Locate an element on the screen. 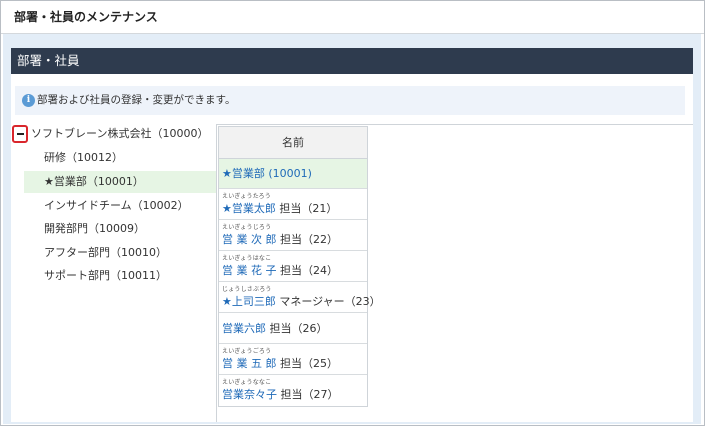  member-name-link: 営業奈々子 is located at coordinates (249, 394).